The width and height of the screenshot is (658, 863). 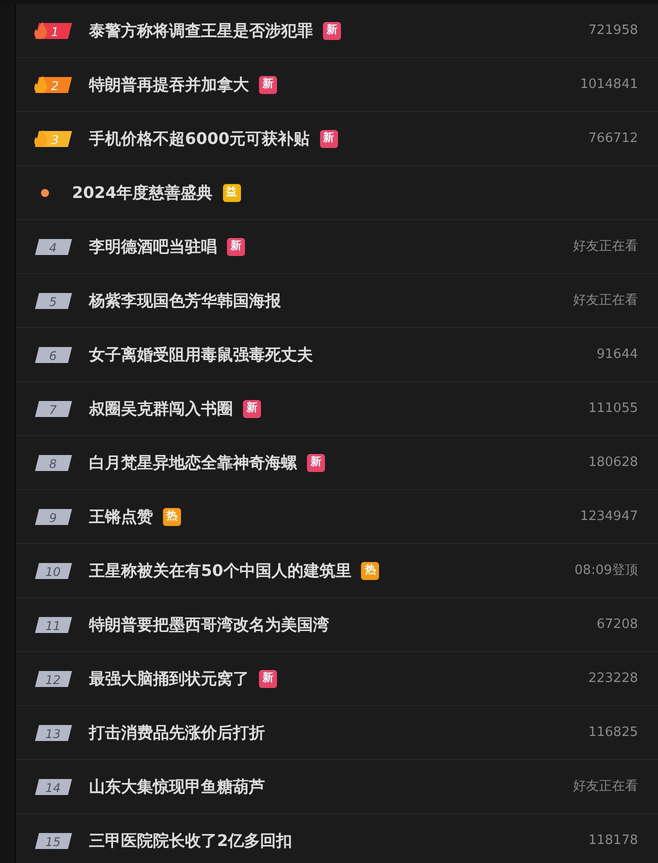 What do you see at coordinates (617, 625) in the screenshot?
I see `heat-count: 67208` at bounding box center [617, 625].